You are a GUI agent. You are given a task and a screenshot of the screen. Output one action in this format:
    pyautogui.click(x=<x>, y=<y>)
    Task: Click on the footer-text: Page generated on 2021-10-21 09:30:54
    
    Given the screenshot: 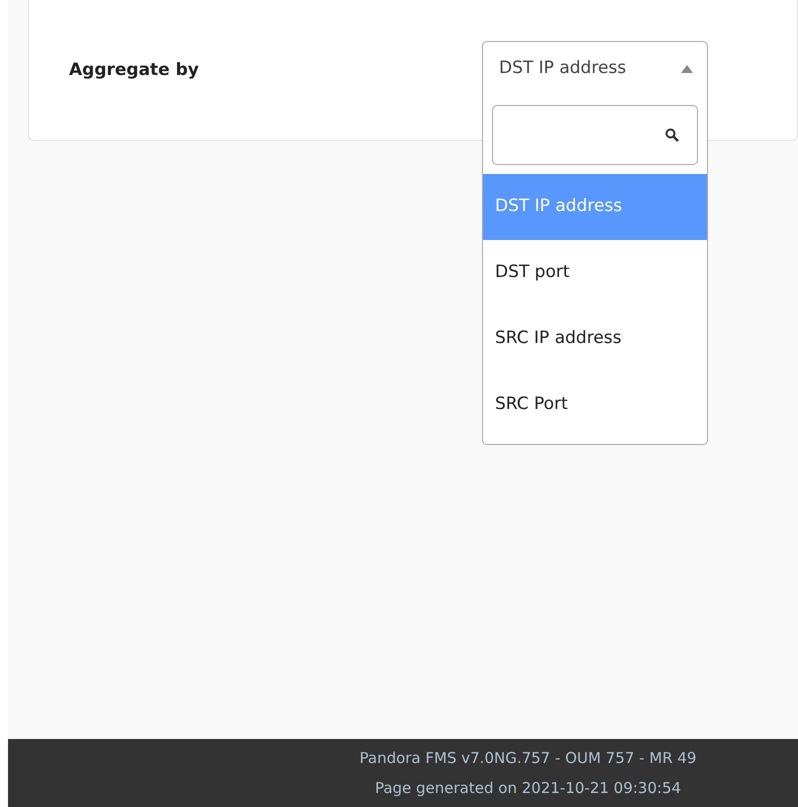 What is the action you would take?
    pyautogui.click(x=528, y=788)
    